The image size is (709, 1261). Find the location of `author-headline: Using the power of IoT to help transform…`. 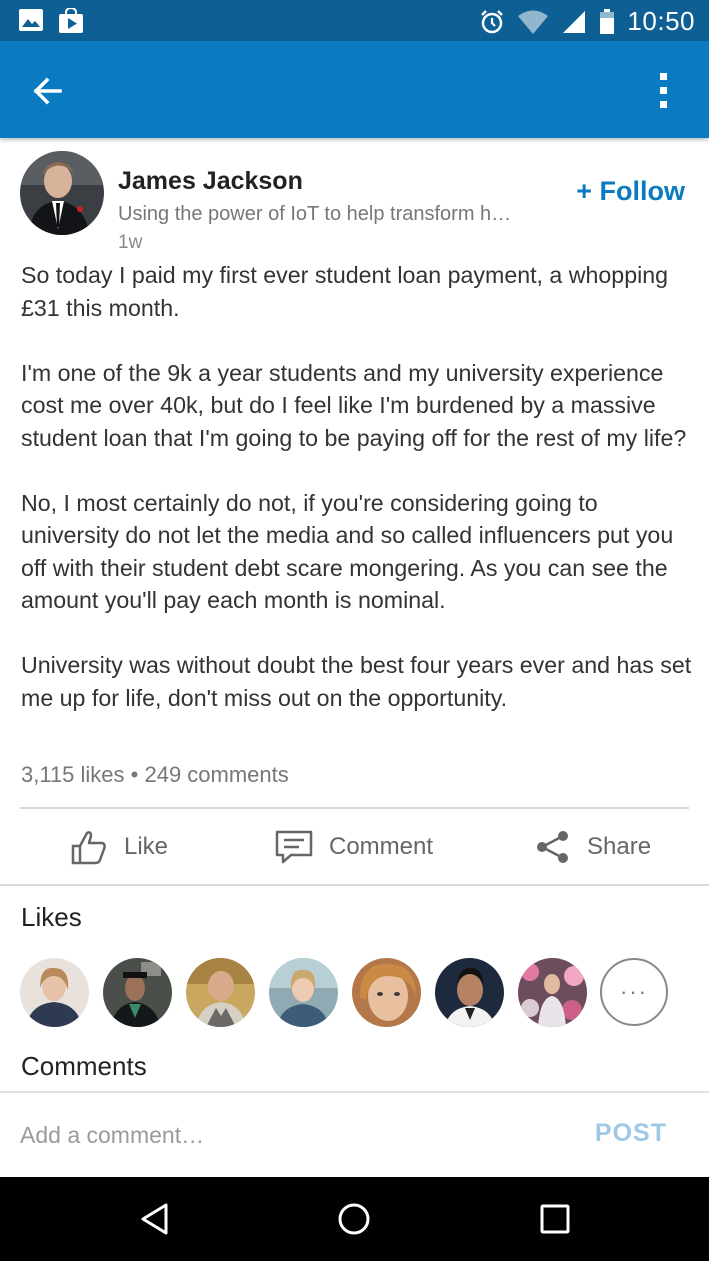

author-headline: Using the power of IoT to help transform… is located at coordinates (315, 214).